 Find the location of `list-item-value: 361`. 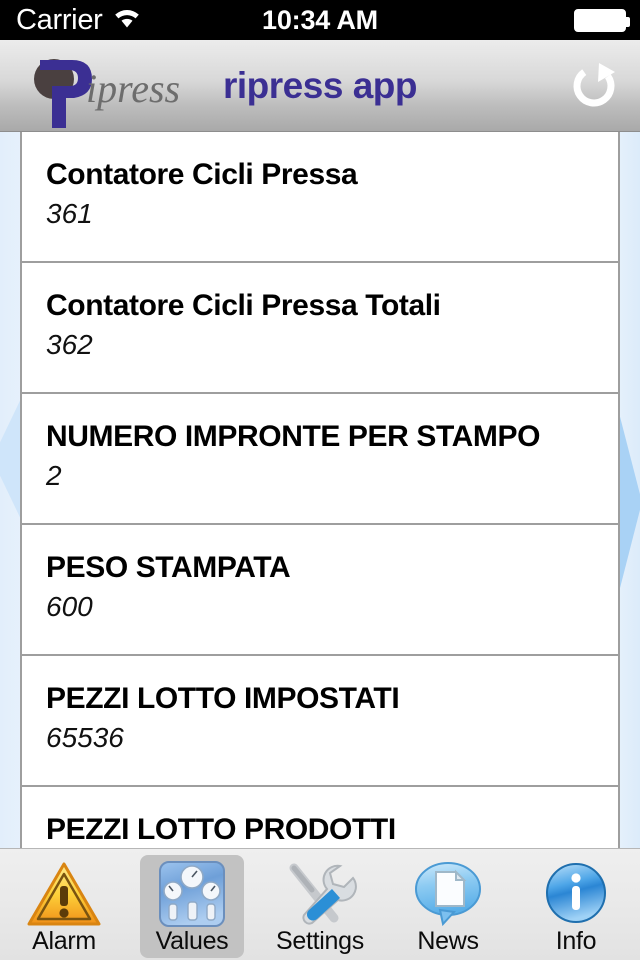

list-item-value: 361 is located at coordinates (69, 213).